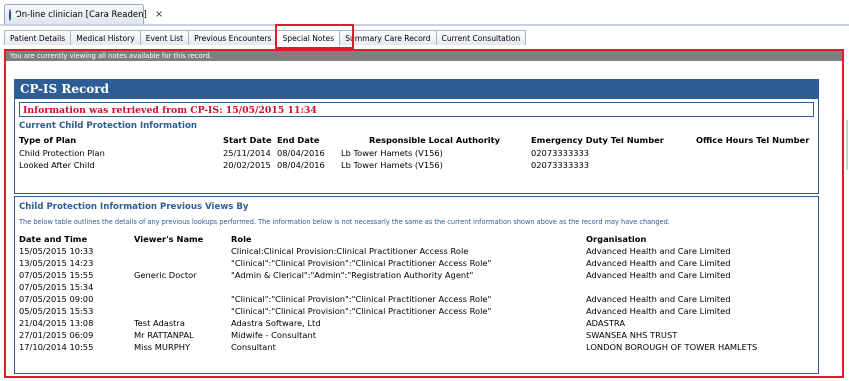 This screenshot has height=381, width=849. I want to click on col-emergency-tel: Emergency Duty Tel Number, so click(597, 140).